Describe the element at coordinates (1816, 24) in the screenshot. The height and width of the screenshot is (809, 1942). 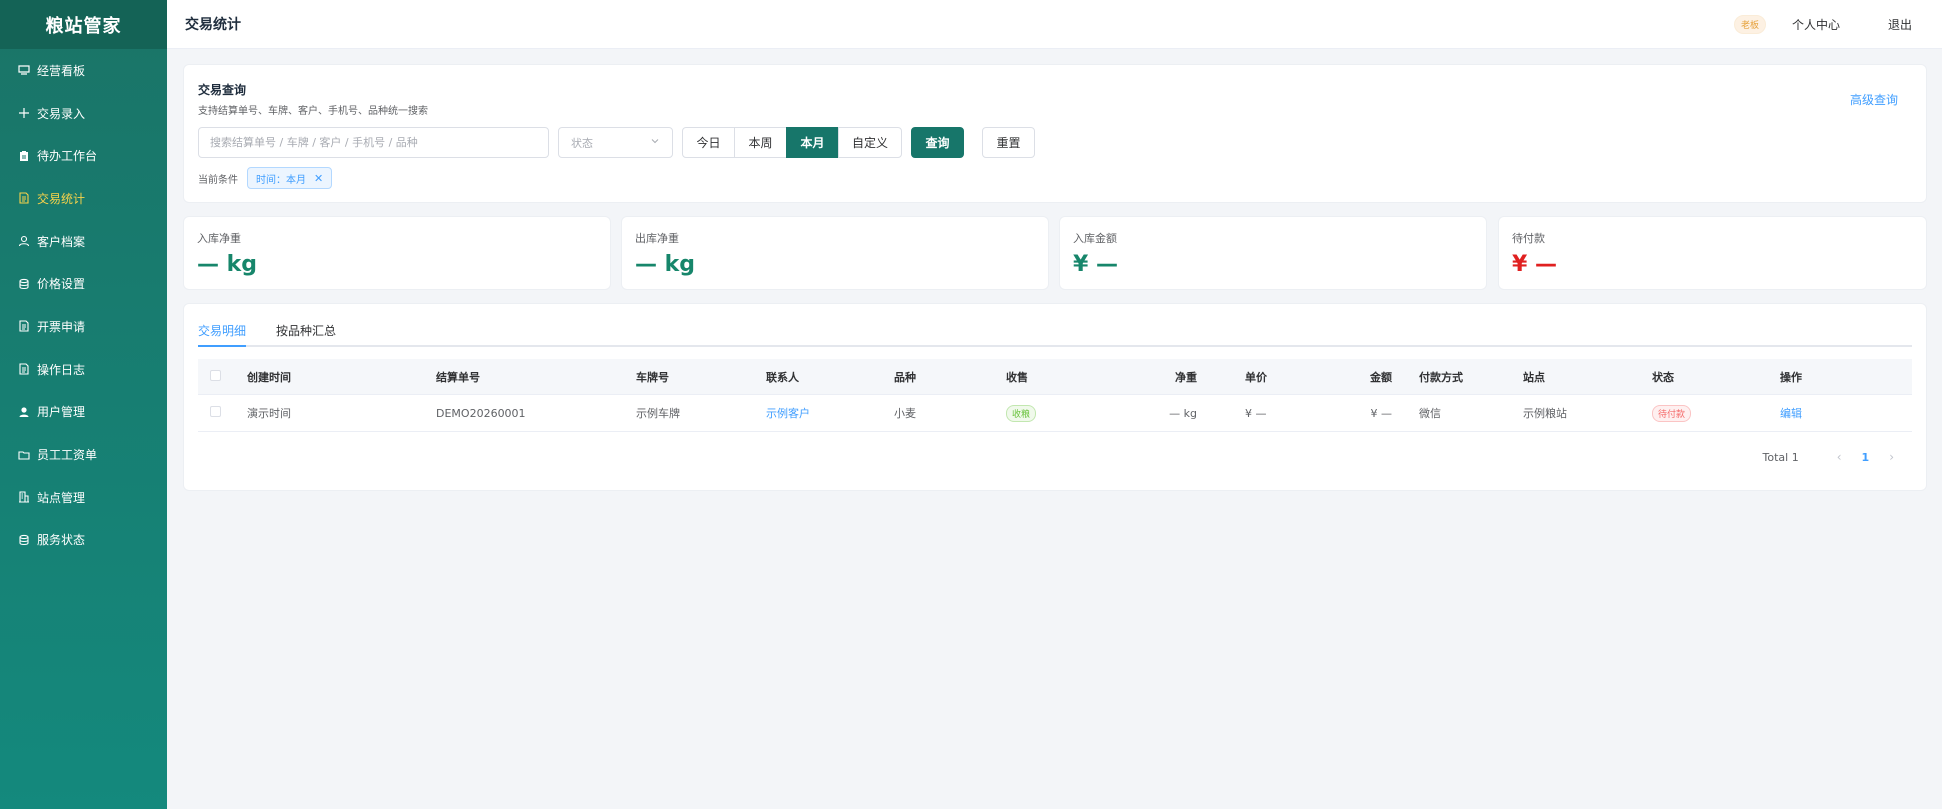
I see `profile-link: 个人中心` at that location.